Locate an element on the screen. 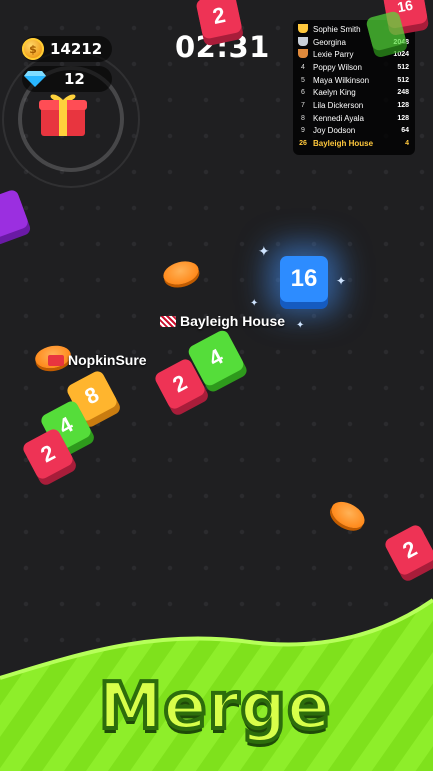  leaderboard-row: 7 Lila Dickerson 128 is located at coordinates (354, 105).